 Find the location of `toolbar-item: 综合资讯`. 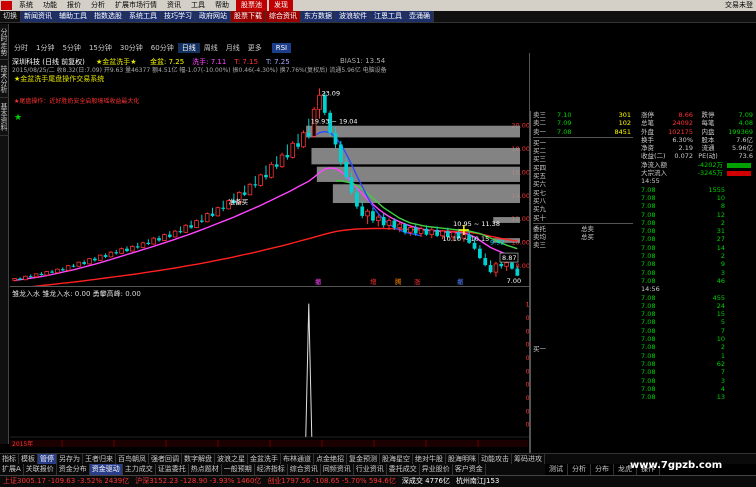

toolbar-item: 综合资讯 is located at coordinates (283, 16).